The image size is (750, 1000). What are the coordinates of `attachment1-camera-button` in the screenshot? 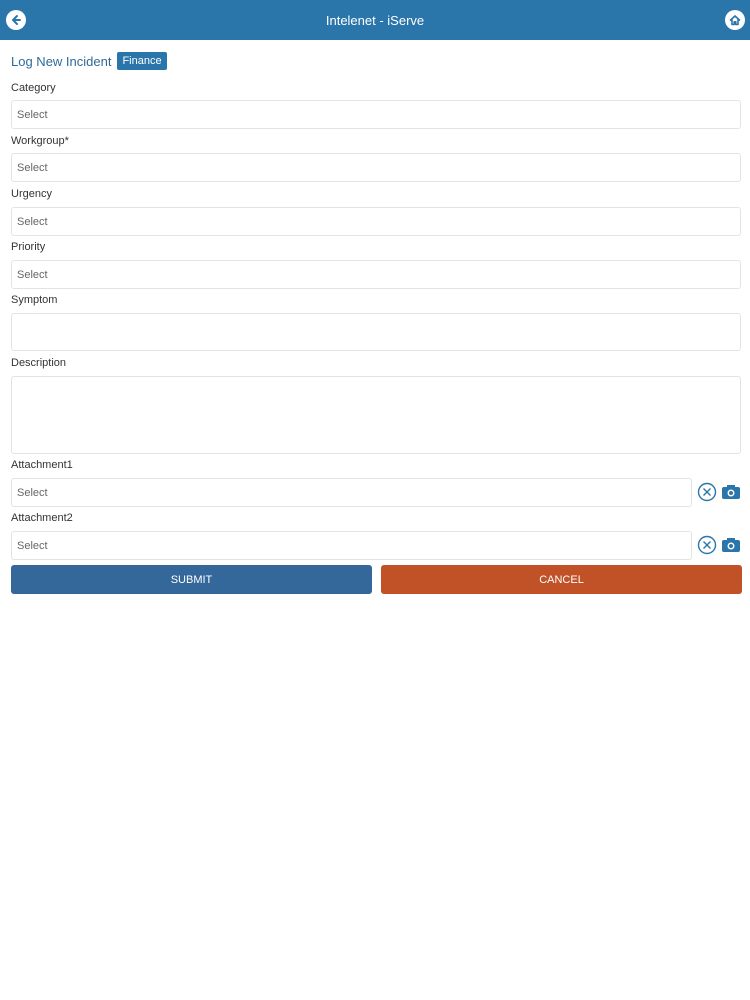 It's located at (731, 492).